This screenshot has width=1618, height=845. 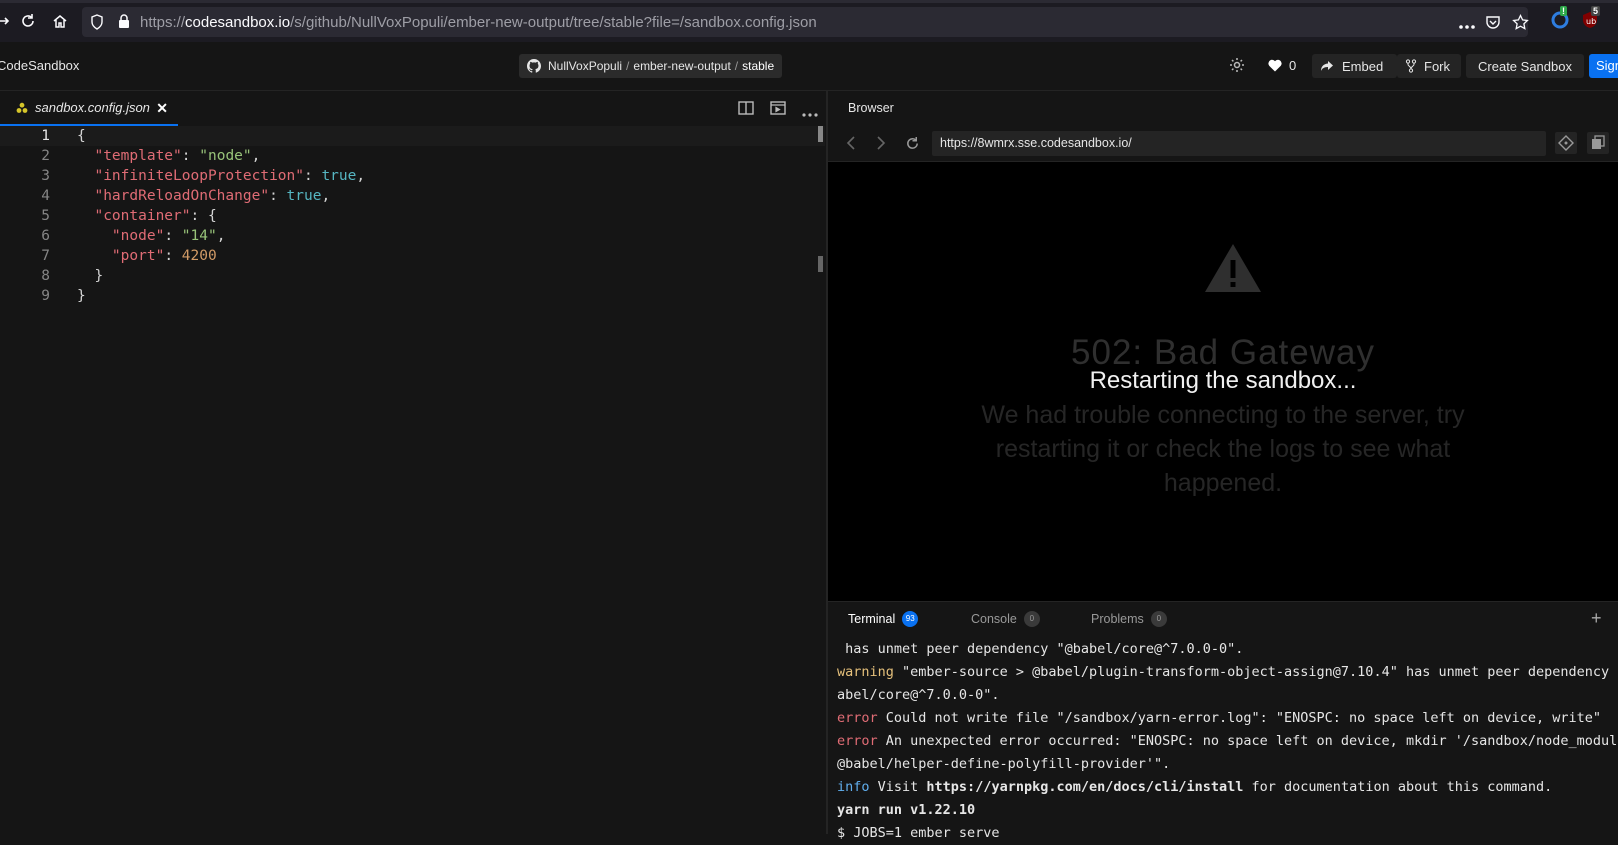 I want to click on tab-terminal: Terminal 93, so click(x=883, y=619).